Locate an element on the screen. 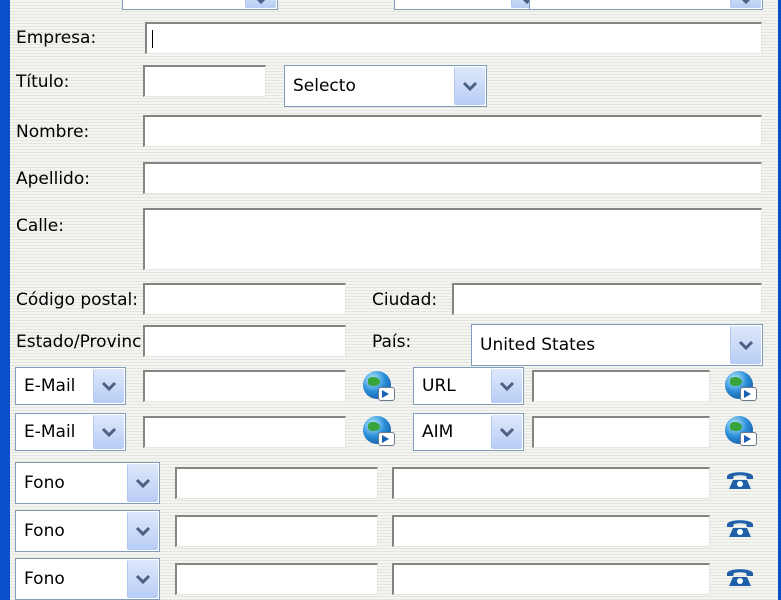  pais-label: País: is located at coordinates (392, 342).